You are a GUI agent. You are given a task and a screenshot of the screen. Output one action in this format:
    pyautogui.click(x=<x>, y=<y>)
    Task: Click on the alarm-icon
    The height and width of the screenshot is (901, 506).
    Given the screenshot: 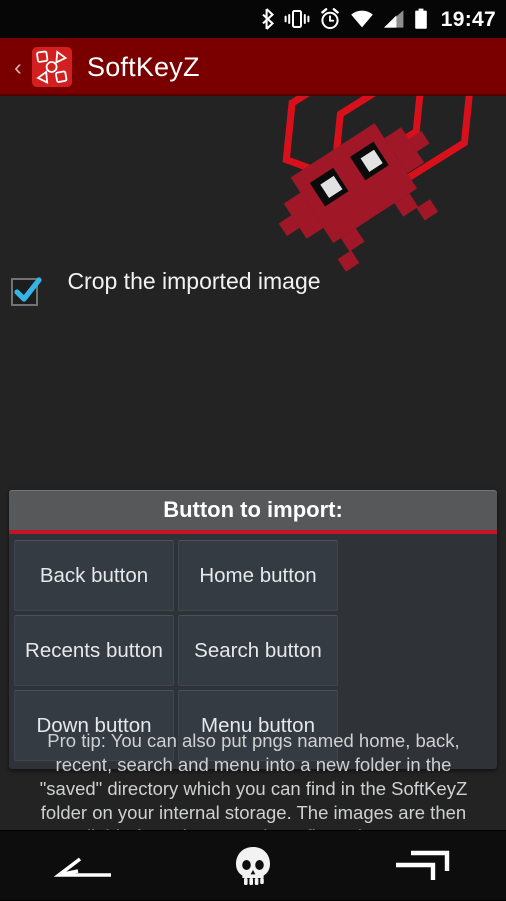 What is the action you would take?
    pyautogui.click(x=329, y=18)
    